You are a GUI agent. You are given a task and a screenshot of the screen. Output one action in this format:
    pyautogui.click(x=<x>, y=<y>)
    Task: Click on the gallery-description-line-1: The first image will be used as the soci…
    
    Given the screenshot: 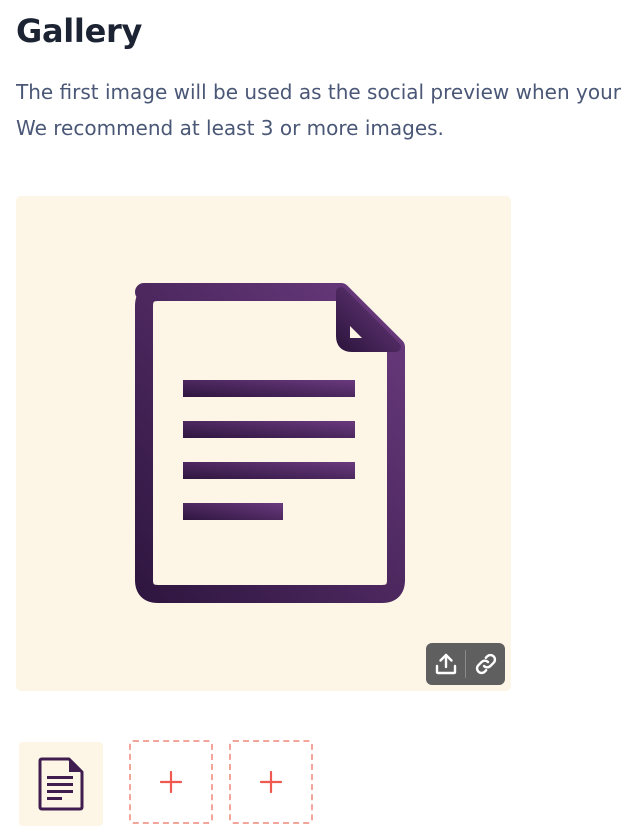 What is the action you would take?
    pyautogui.click(x=318, y=92)
    